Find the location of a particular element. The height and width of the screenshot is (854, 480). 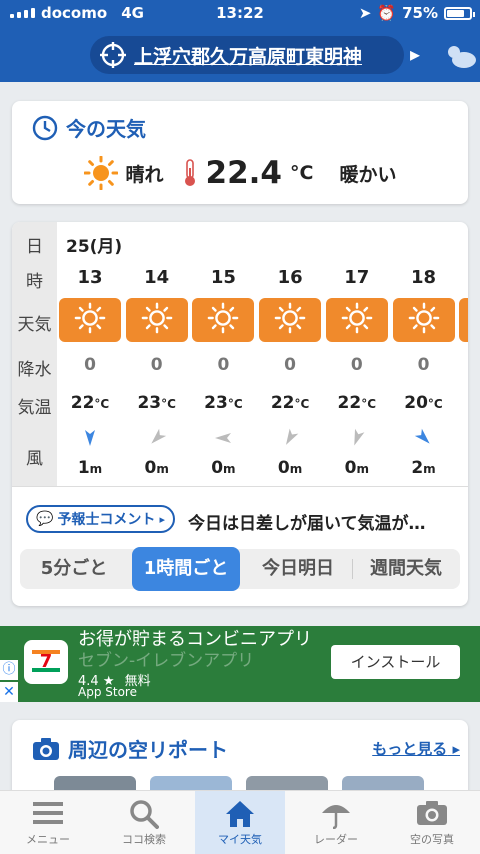

nav-my-weather-label: マイ天気 is located at coordinates (240, 839).